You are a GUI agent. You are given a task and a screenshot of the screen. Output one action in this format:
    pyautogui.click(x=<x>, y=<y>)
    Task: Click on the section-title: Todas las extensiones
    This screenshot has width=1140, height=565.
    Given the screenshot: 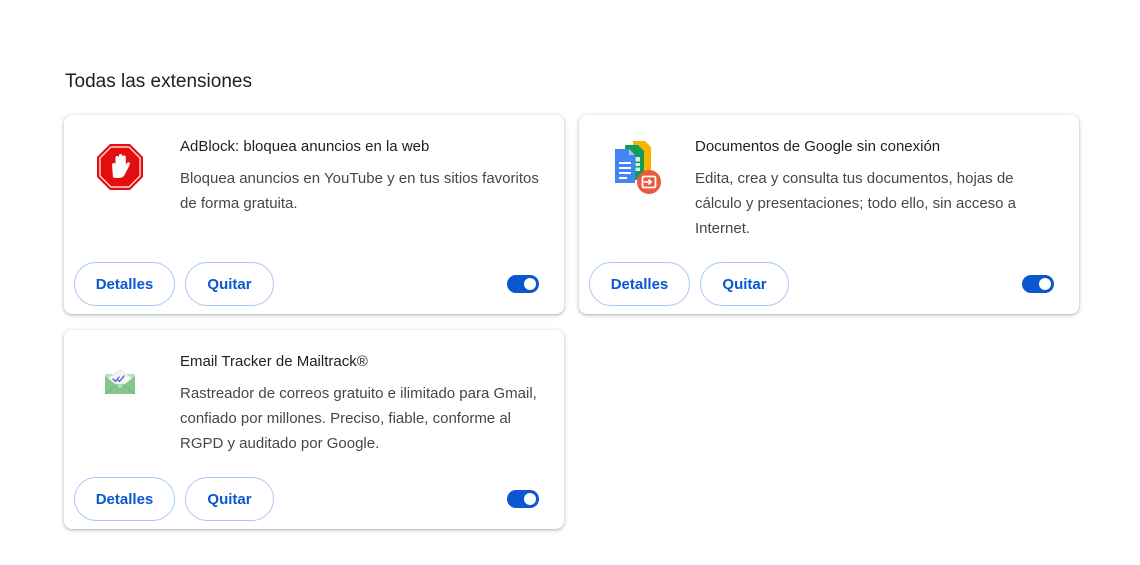 What is the action you would take?
    pyautogui.click(x=158, y=81)
    